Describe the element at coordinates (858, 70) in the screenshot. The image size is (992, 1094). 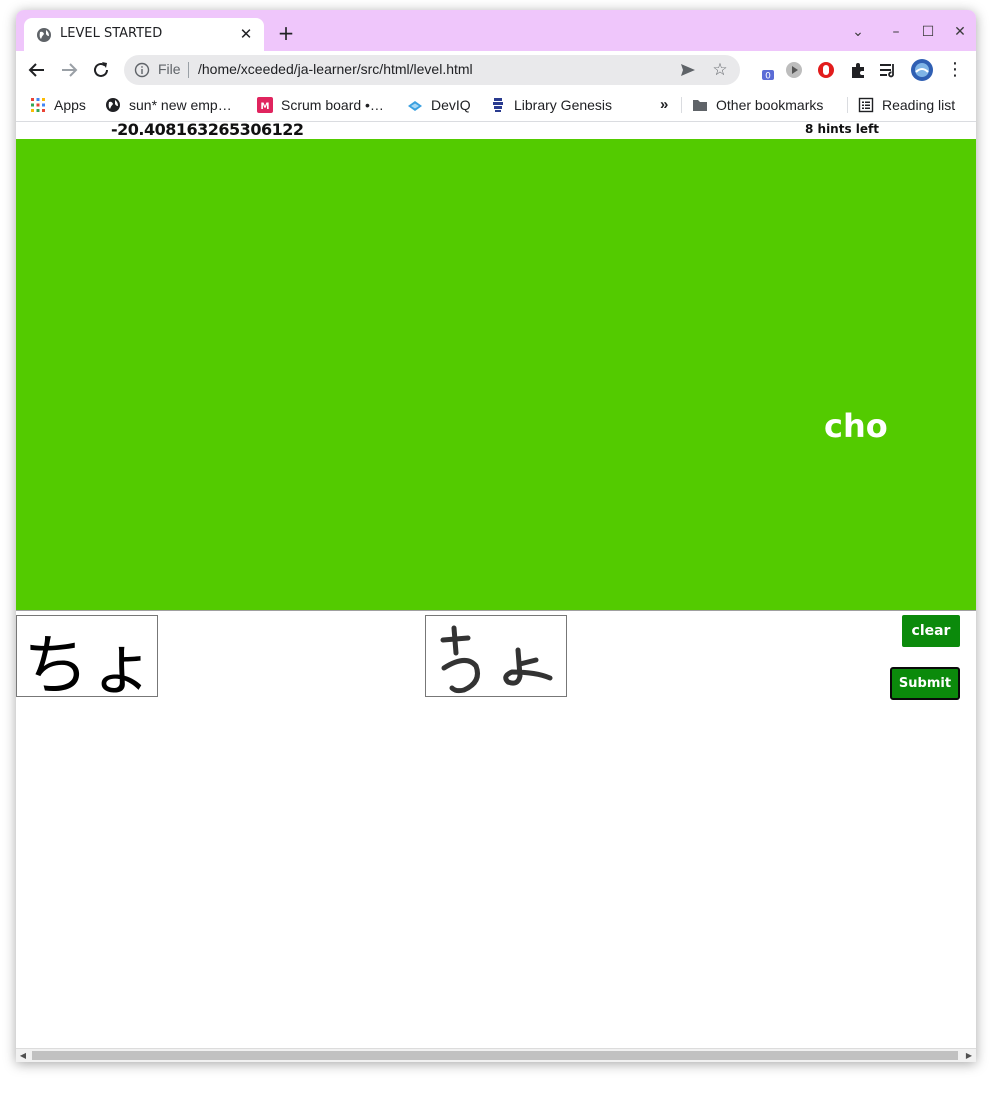
I see `extensions-puzzle-icon` at that location.